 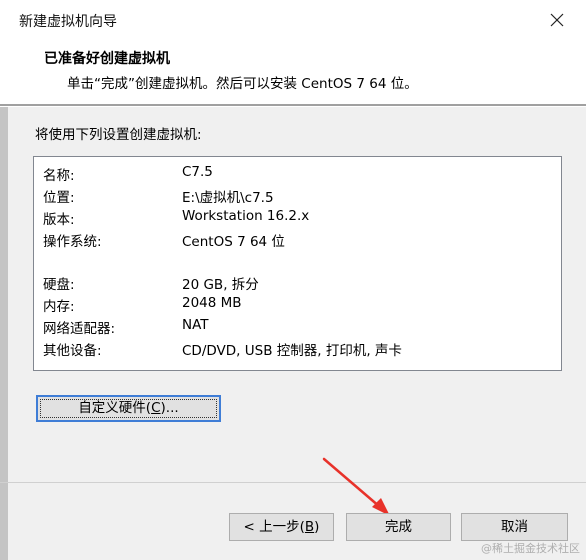 I want to click on setting-value: NAT, so click(x=195, y=325).